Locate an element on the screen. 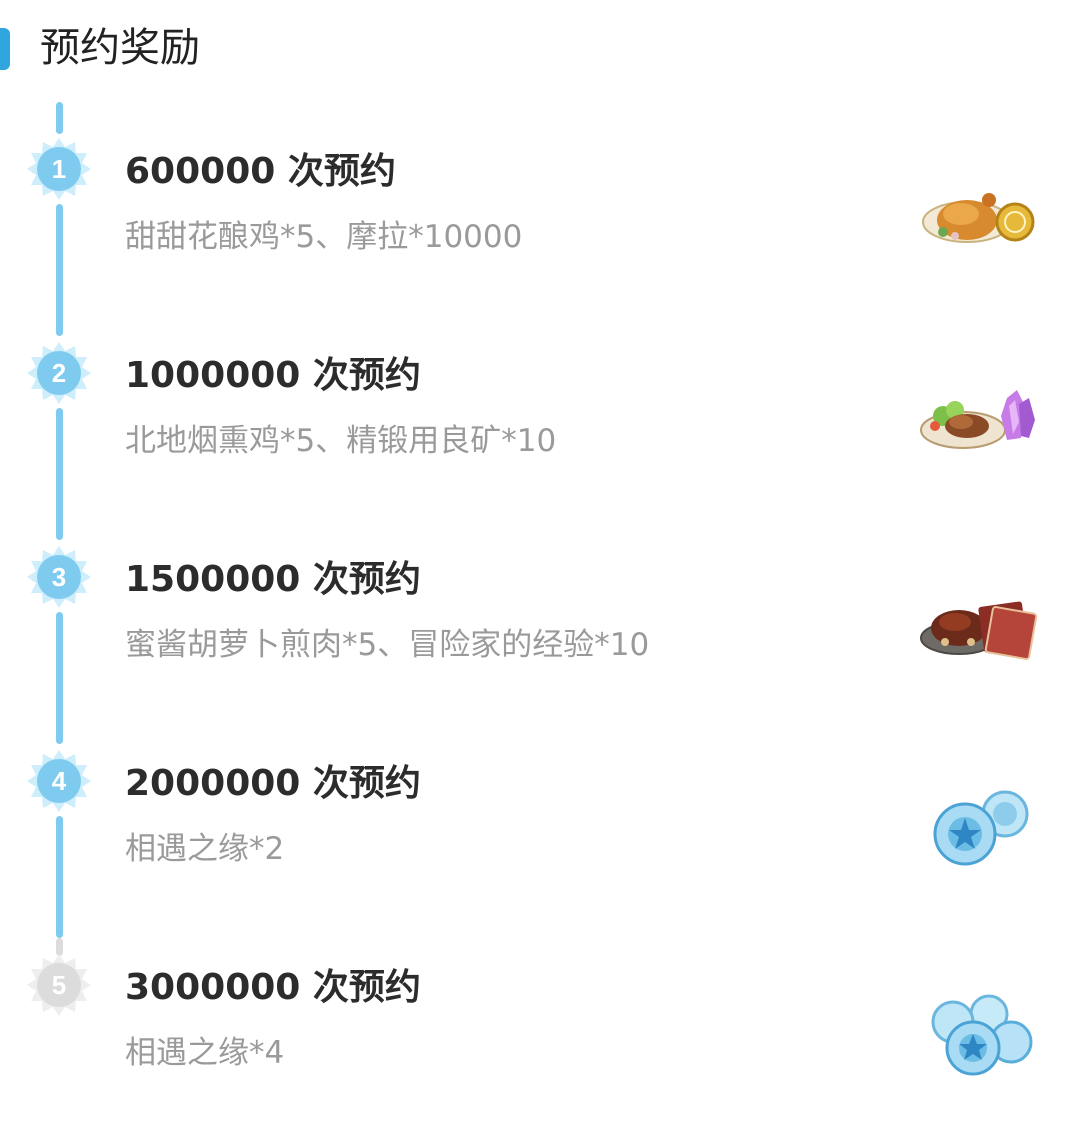 The height and width of the screenshot is (1140, 1080). milestone-title: 600000 次预约 is located at coordinates (260, 171).